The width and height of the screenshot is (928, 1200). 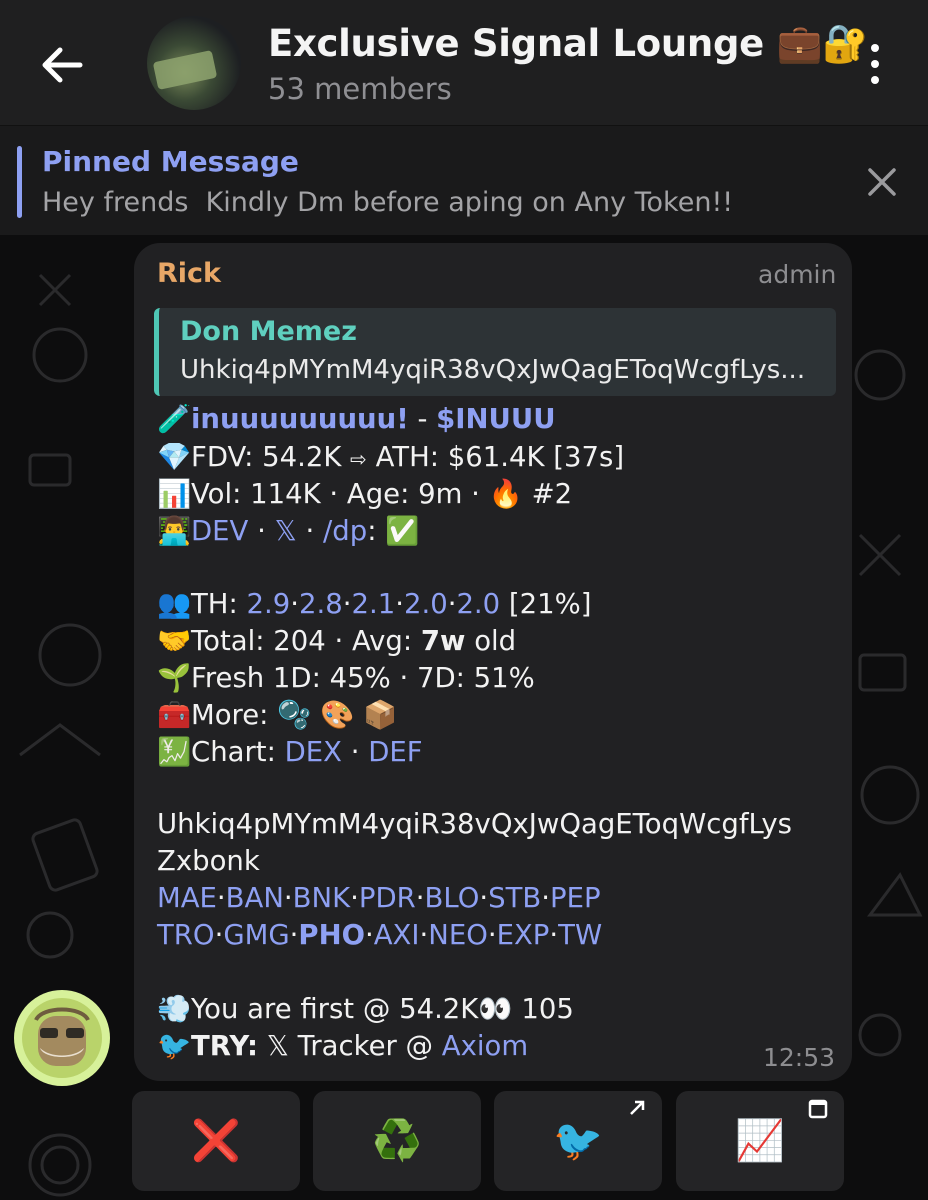 What do you see at coordinates (568, 44) in the screenshot?
I see `chat-title: Exclusive Signal Lounge 💼🔐` at bounding box center [568, 44].